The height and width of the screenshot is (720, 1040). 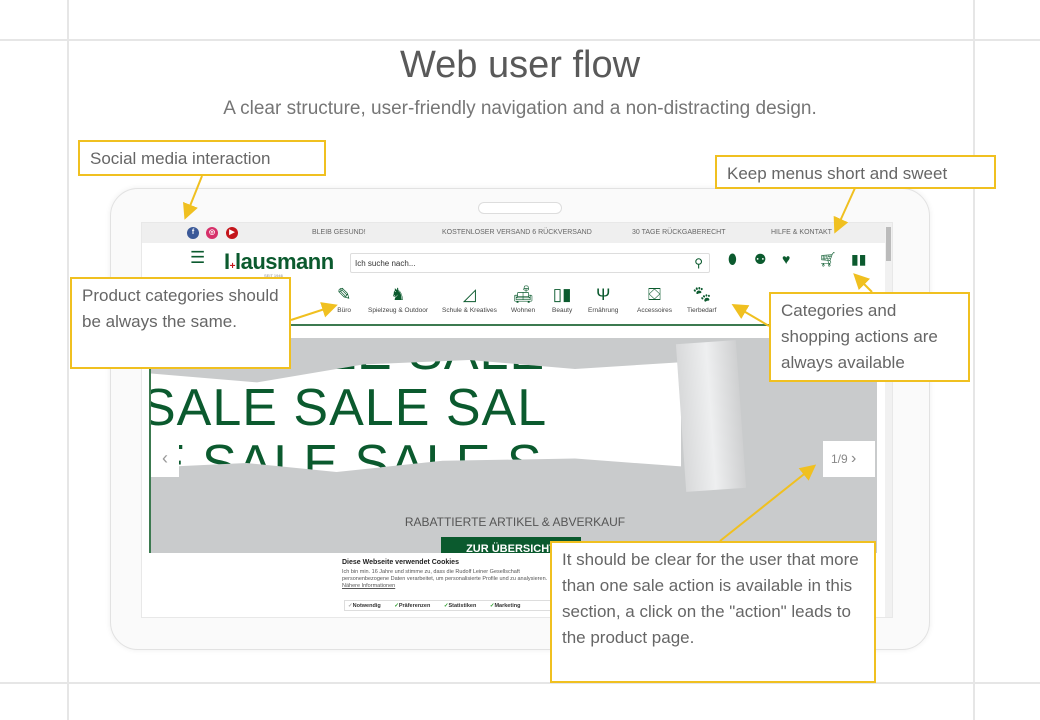 What do you see at coordinates (855, 172) in the screenshot?
I see `note-menus: Keep menus short and sweet` at bounding box center [855, 172].